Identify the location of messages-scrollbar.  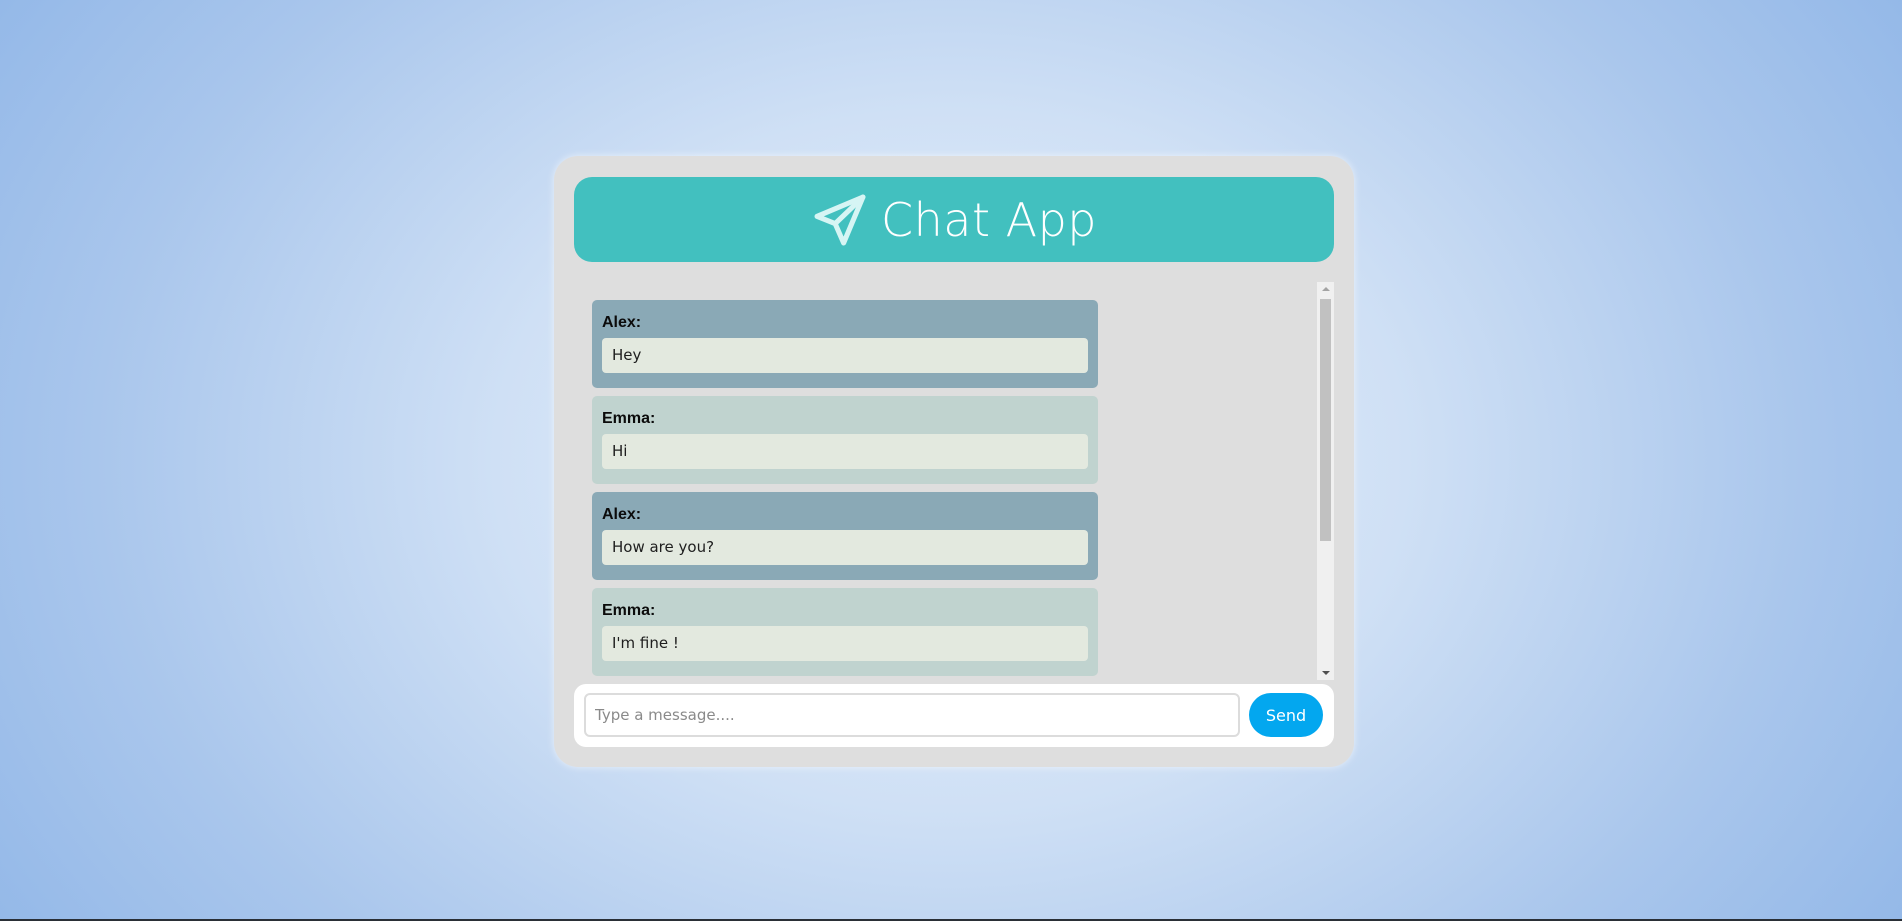
(1325, 481).